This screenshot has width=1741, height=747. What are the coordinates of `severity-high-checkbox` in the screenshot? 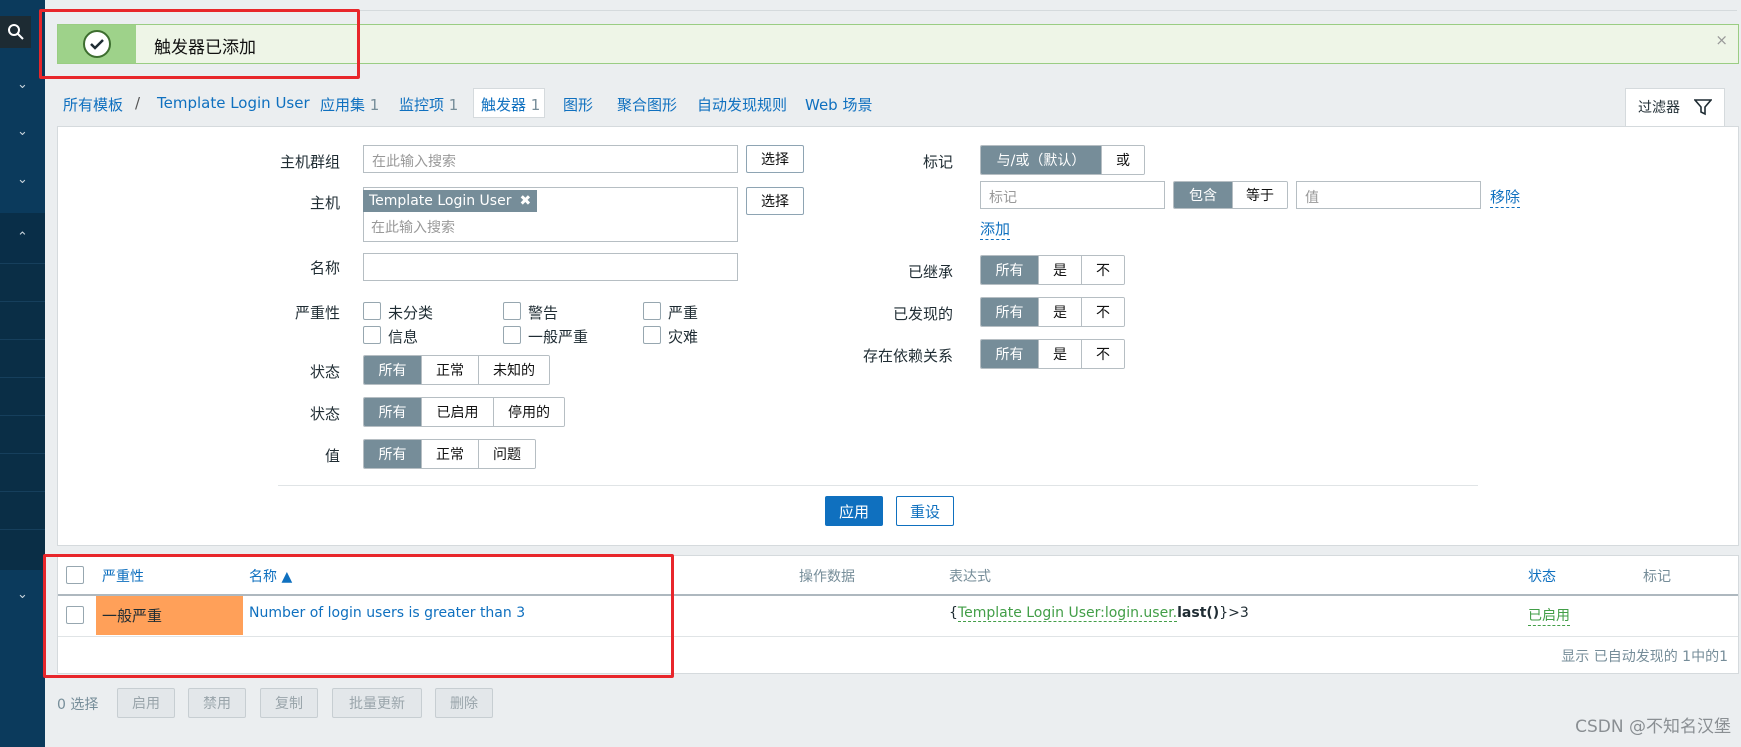 It's located at (652, 311).